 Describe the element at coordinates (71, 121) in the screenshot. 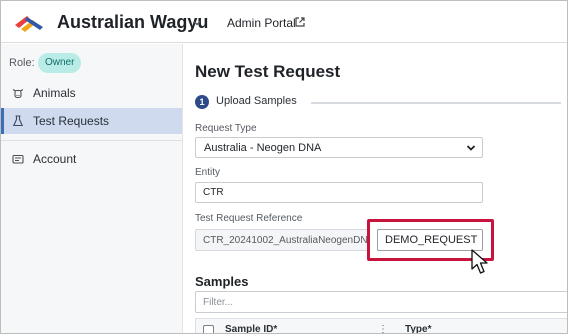

I see `sidebar-item-label: Test Requests` at that location.